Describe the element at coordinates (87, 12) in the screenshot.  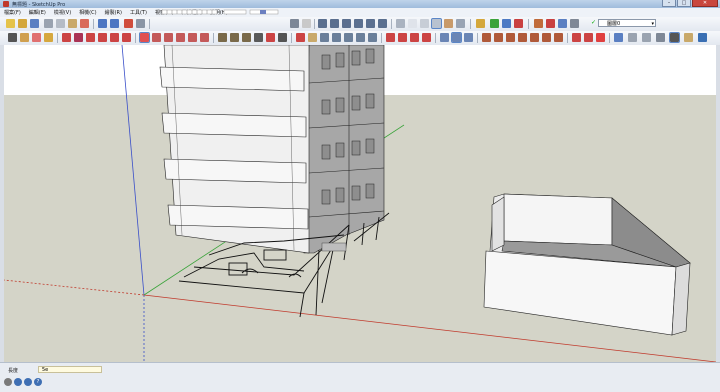
I see `menu-camera: 相機(C)` at that location.